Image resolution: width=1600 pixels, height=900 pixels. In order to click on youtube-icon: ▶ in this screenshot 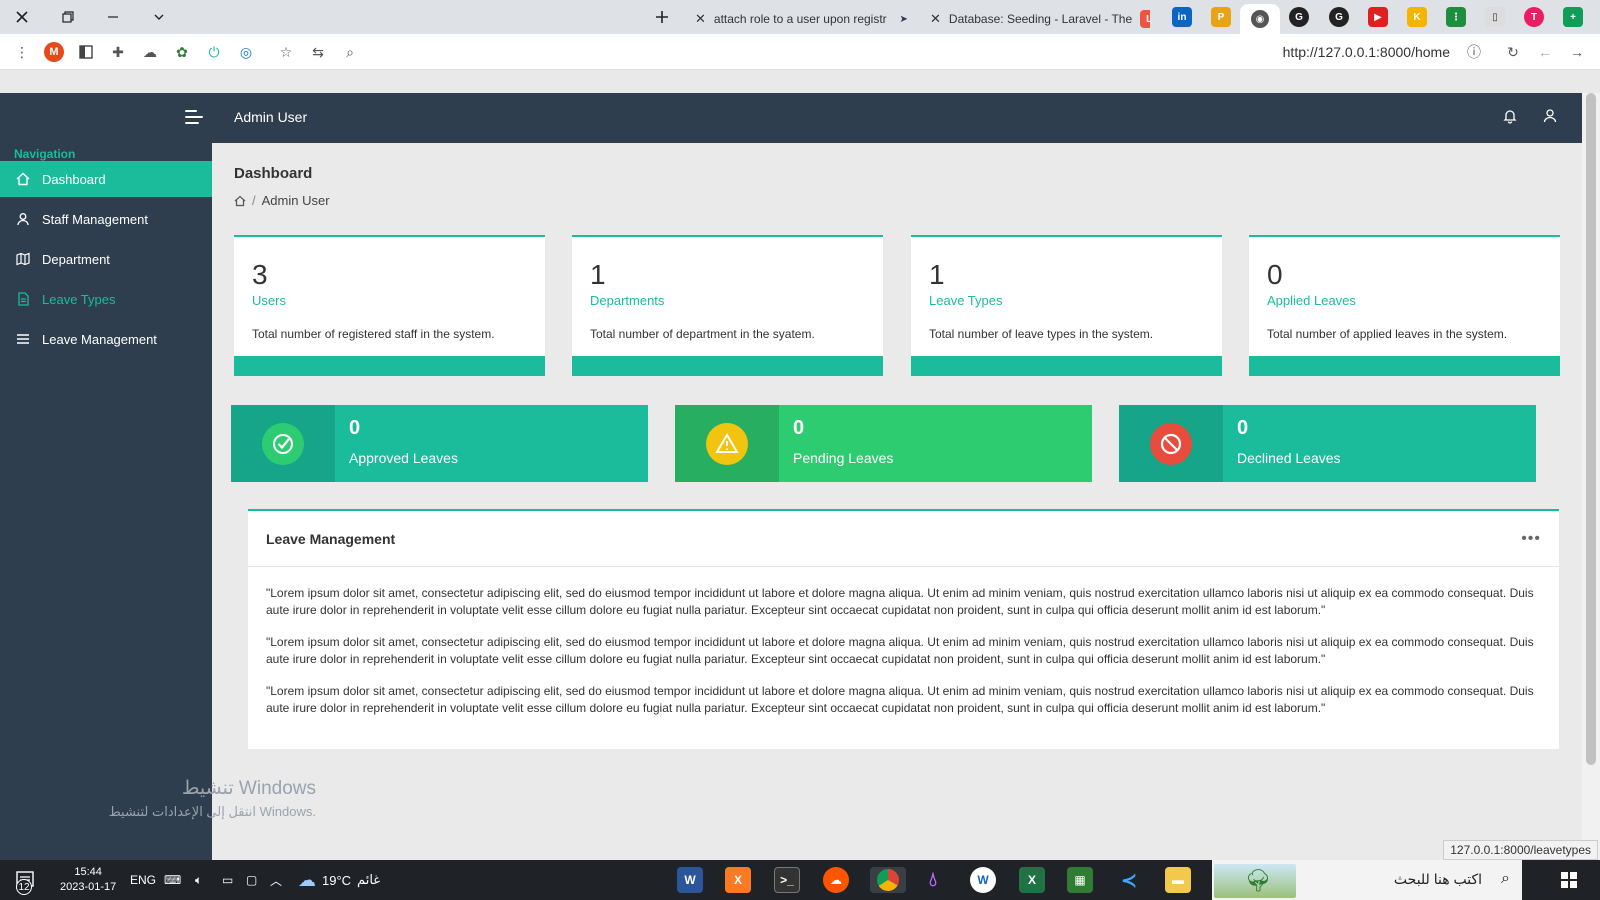, I will do `click(1378, 17)`.